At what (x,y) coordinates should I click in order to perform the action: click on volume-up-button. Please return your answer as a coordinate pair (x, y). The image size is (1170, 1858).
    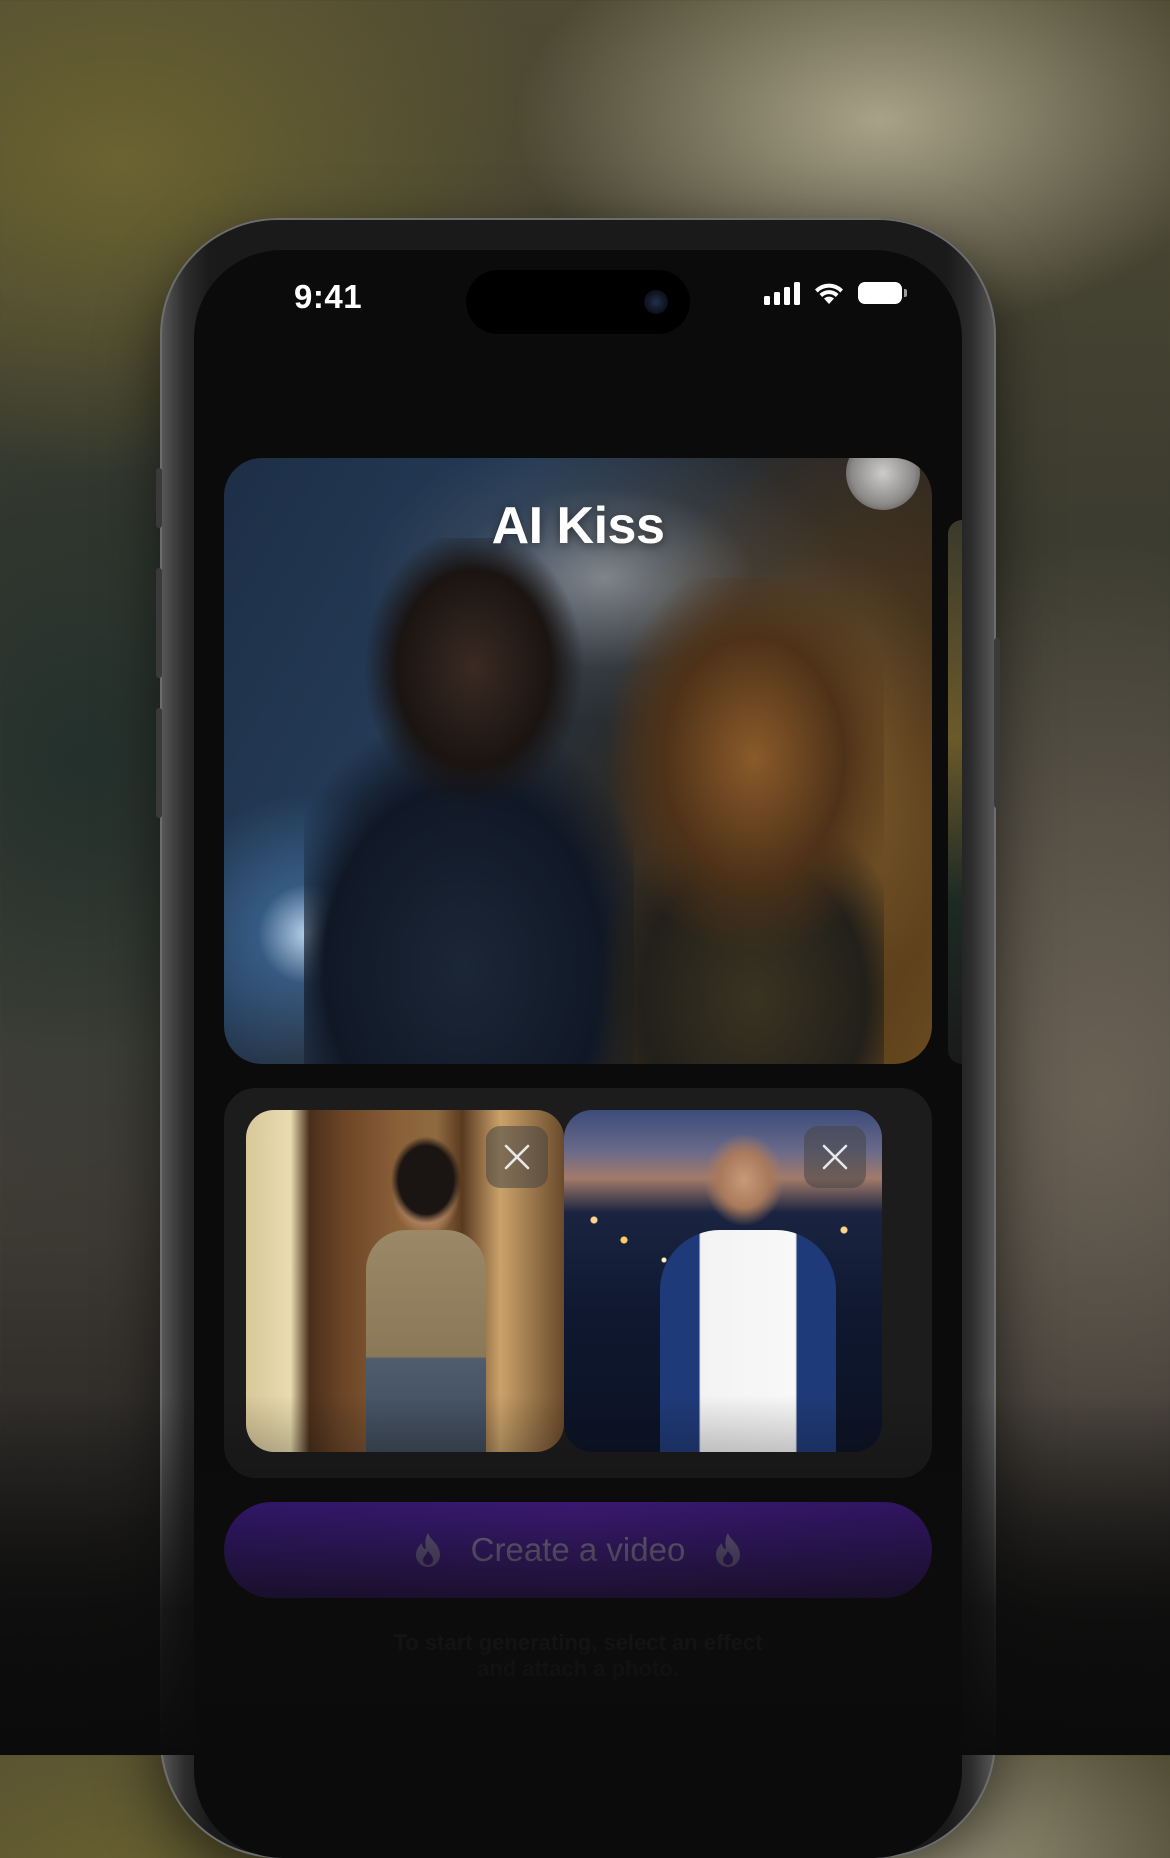
    Looking at the image, I should click on (159, 623).